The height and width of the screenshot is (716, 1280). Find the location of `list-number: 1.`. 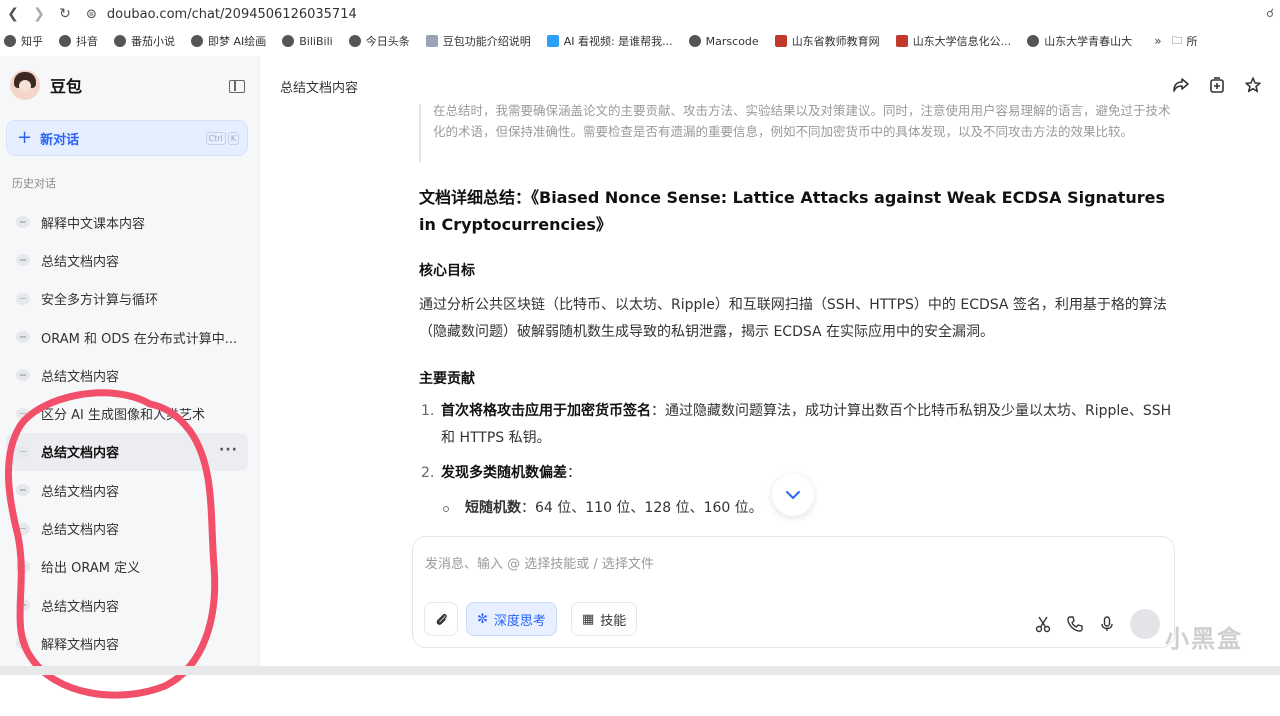

list-number: 1. is located at coordinates (428, 411).